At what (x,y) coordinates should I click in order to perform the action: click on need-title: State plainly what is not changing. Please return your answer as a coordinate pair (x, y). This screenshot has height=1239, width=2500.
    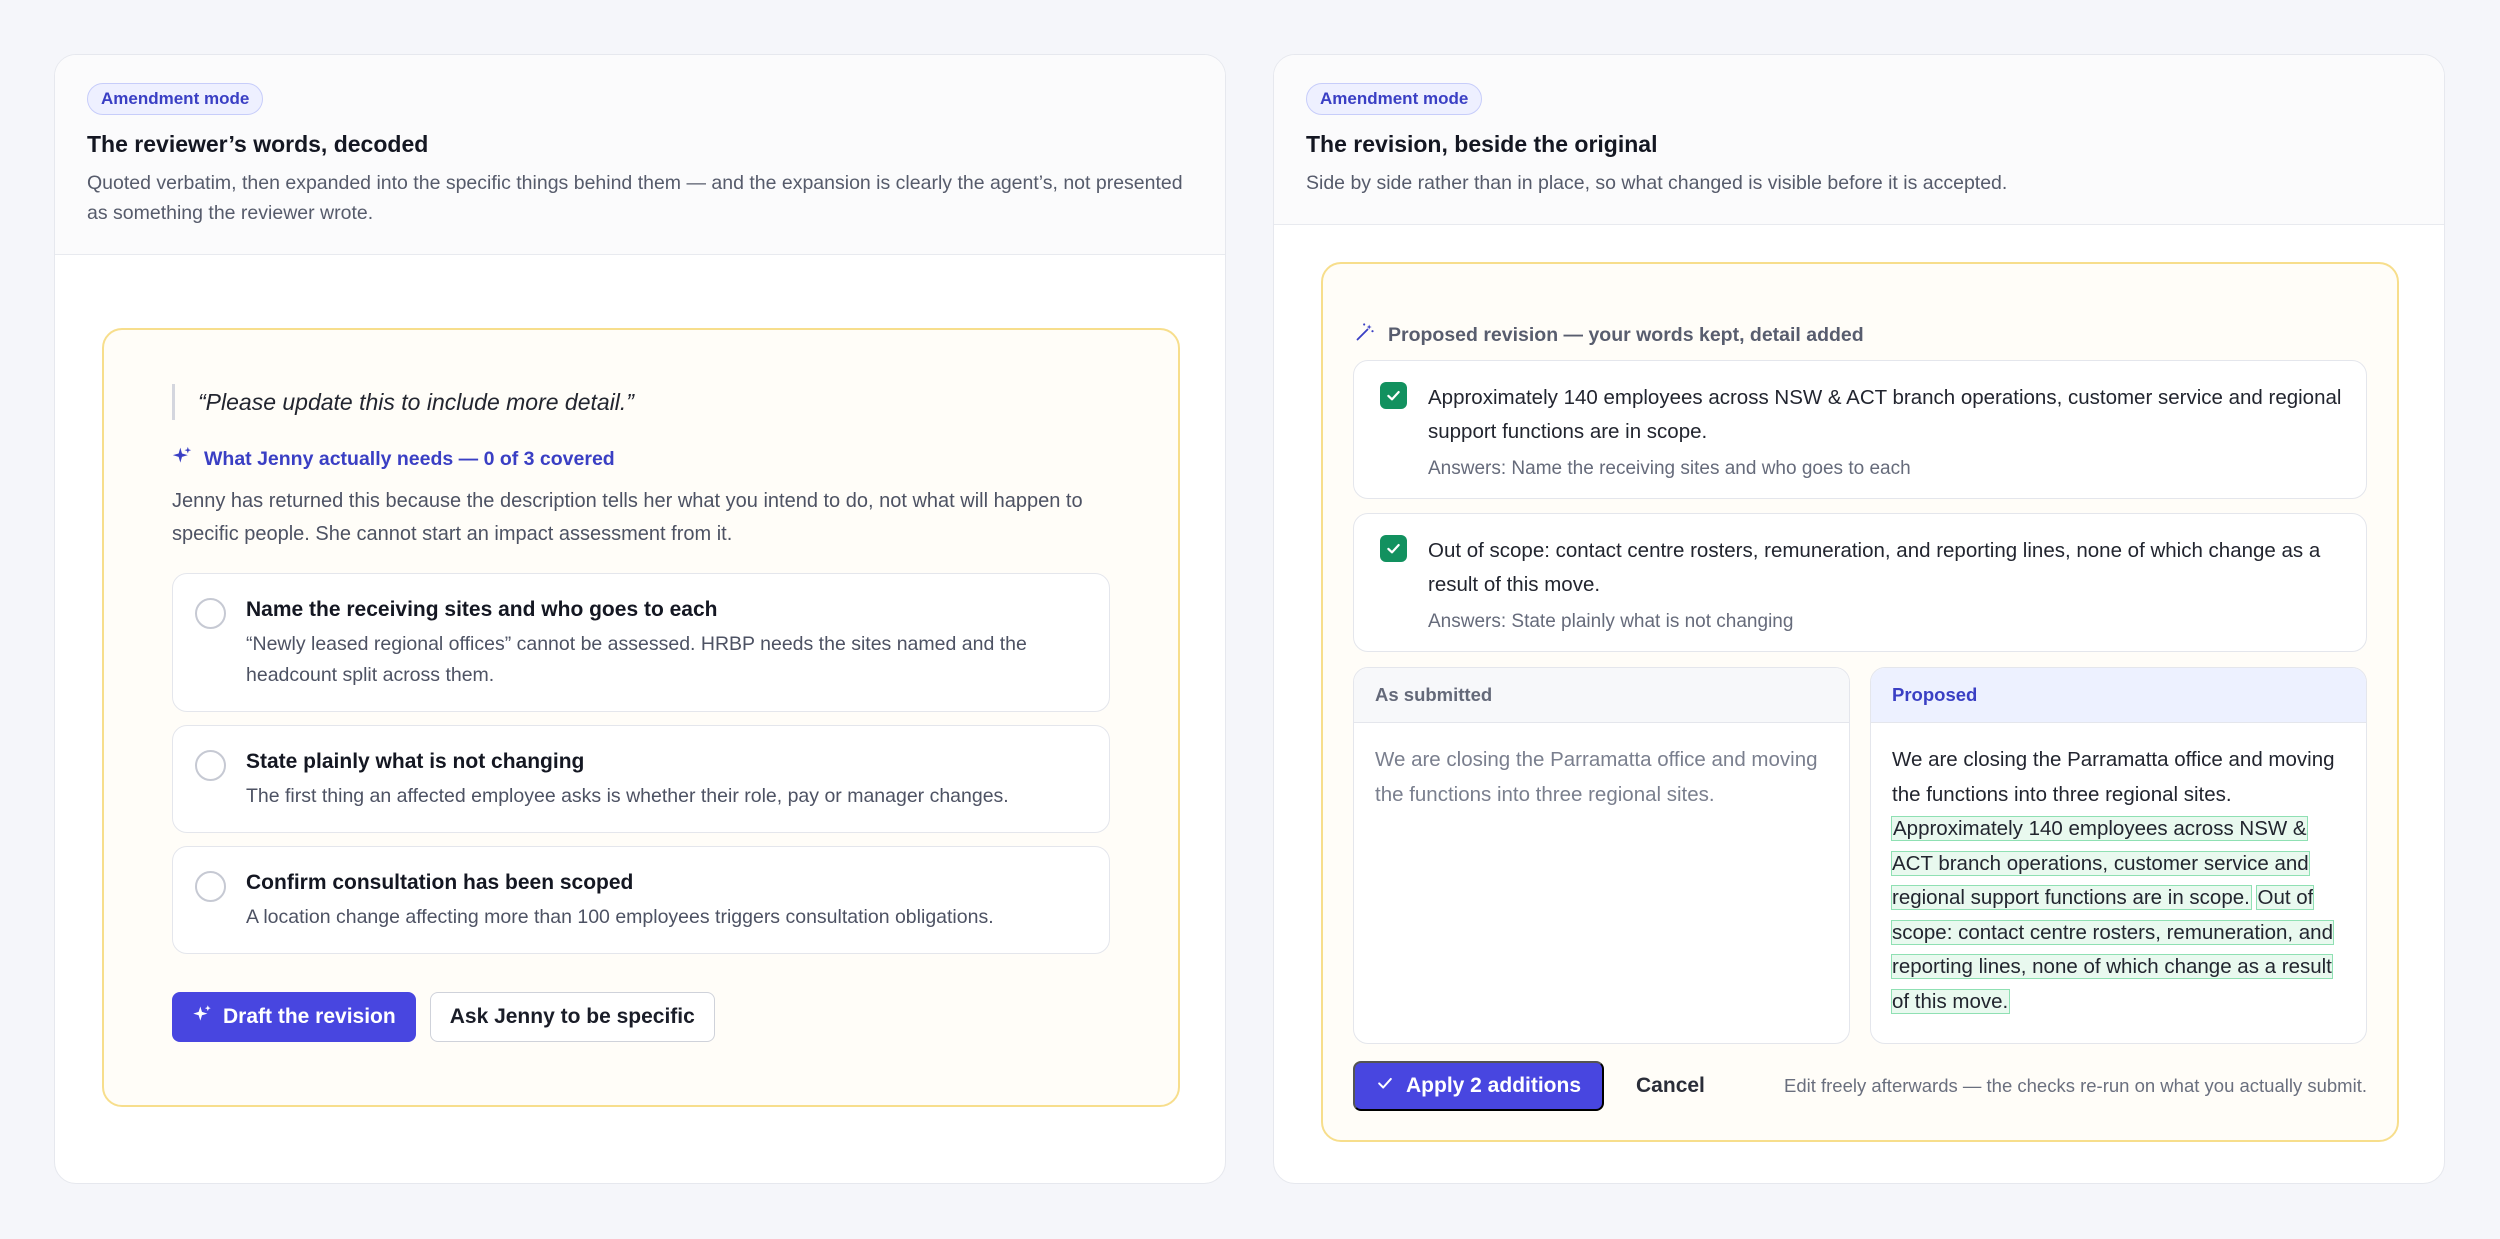
    Looking at the image, I should click on (415, 761).